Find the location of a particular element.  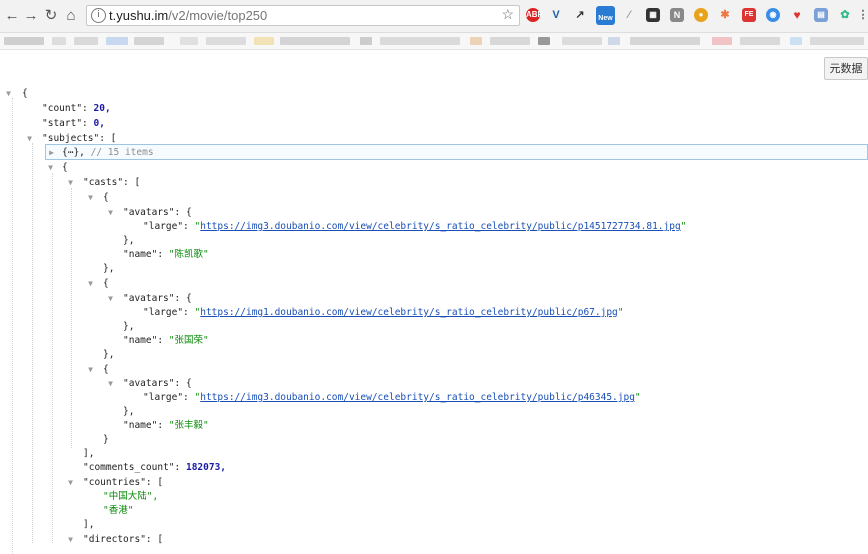

reload-icon: ↻ is located at coordinates (51, 16).